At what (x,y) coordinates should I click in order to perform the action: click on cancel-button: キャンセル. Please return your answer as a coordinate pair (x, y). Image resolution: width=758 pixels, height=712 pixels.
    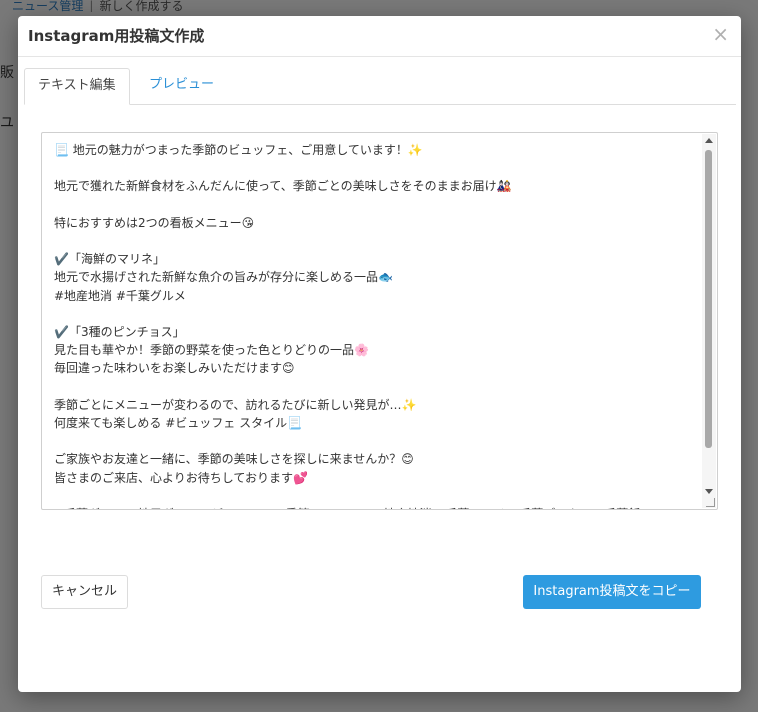
    Looking at the image, I should click on (84, 592).